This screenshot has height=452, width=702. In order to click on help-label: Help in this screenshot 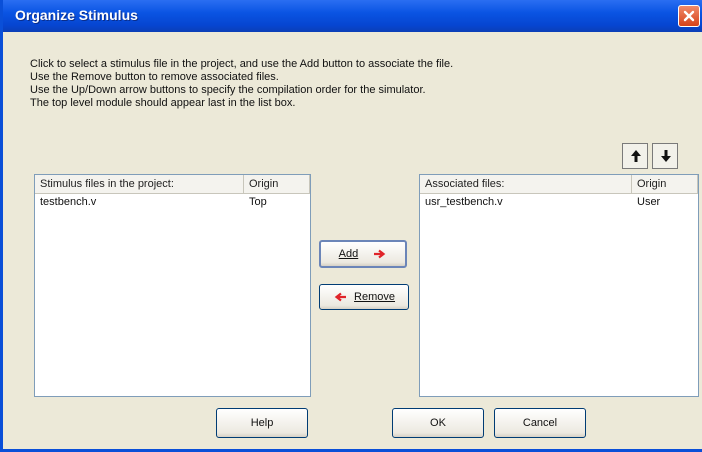, I will do `click(262, 423)`.